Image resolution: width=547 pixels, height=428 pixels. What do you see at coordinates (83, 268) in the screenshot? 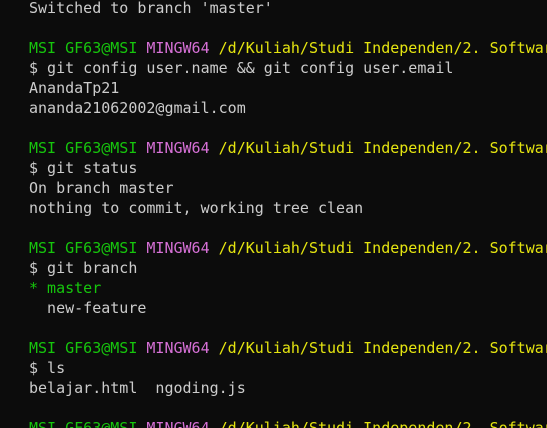
I see `command-line: $ git branch` at bounding box center [83, 268].